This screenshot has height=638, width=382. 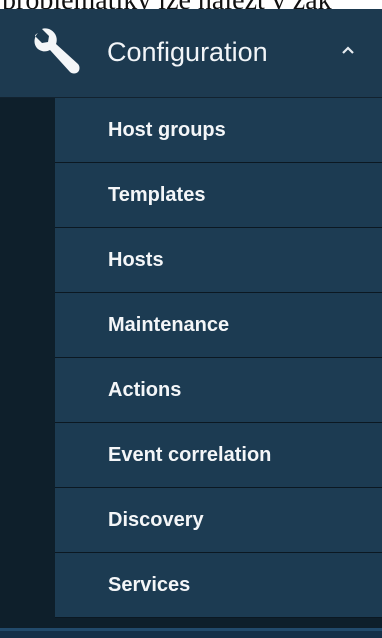 I want to click on submenu-item-label: Host groups, so click(x=167, y=129).